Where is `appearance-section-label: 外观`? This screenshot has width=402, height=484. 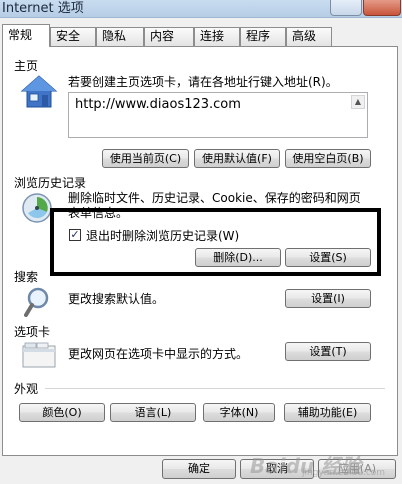 appearance-section-label: 外观 is located at coordinates (26, 389).